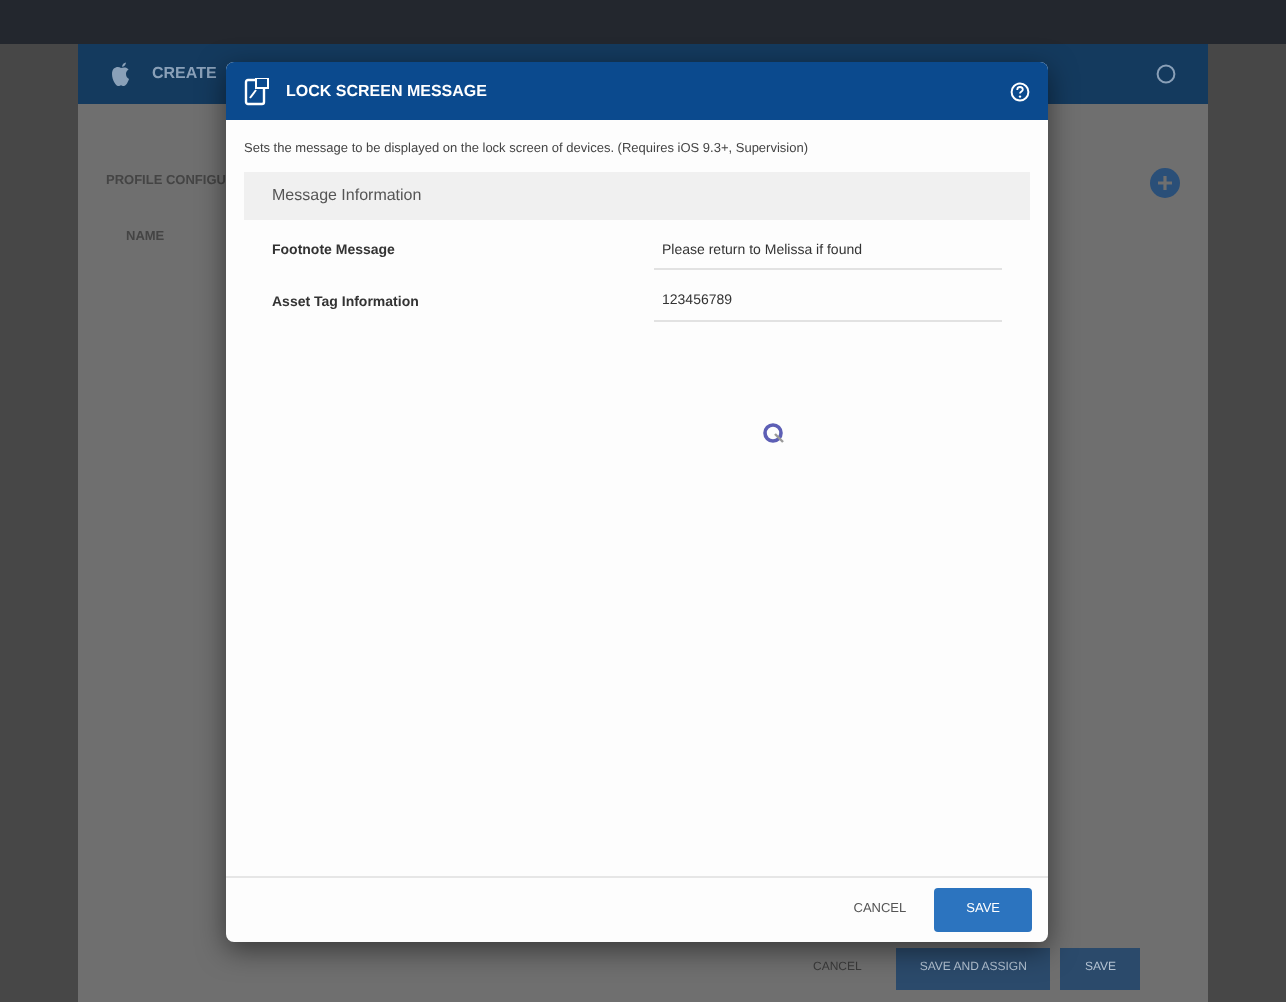 This screenshot has width=1286, height=1002. I want to click on apple-logo-icon, so click(121, 74).